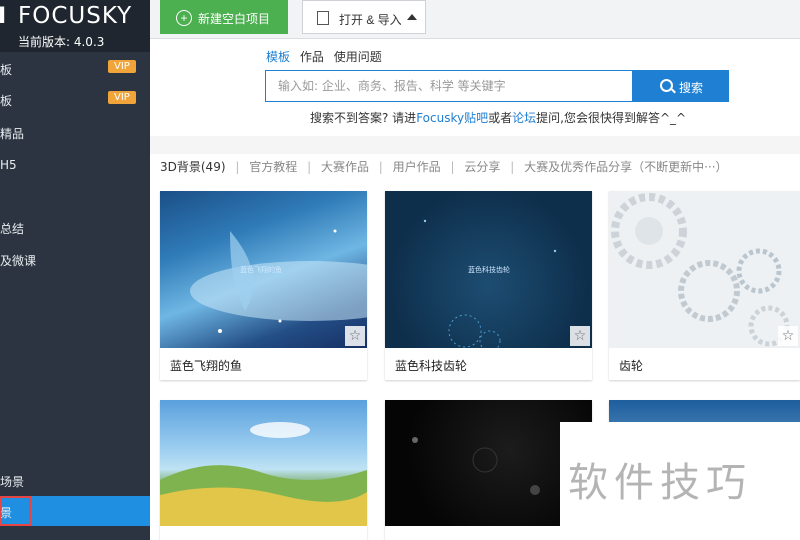 The height and width of the screenshot is (540, 800). What do you see at coordinates (363, 118) in the screenshot?
I see `hint-text-pre: 搜索不到答案? 请进` at bounding box center [363, 118].